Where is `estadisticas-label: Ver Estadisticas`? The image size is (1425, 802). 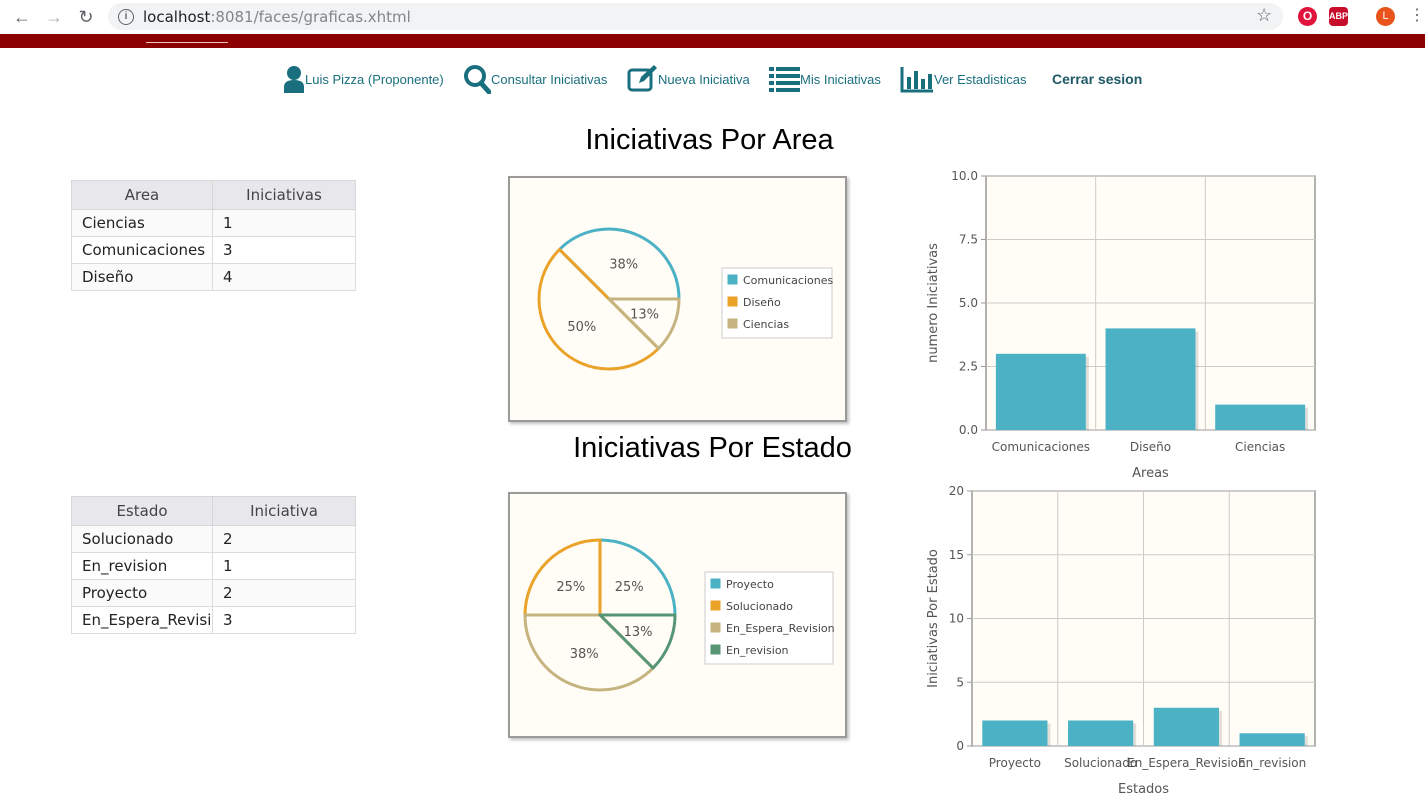 estadisticas-label: Ver Estadisticas is located at coordinates (980, 79).